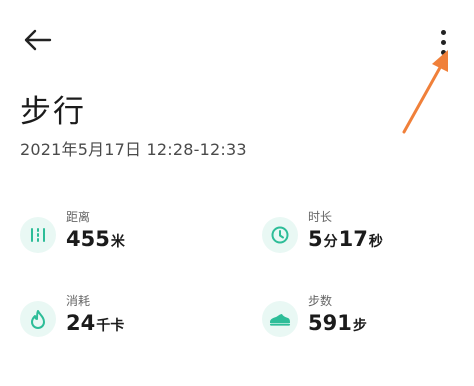 The height and width of the screenshot is (386, 474). I want to click on calories-unit: 千卡, so click(110, 326).